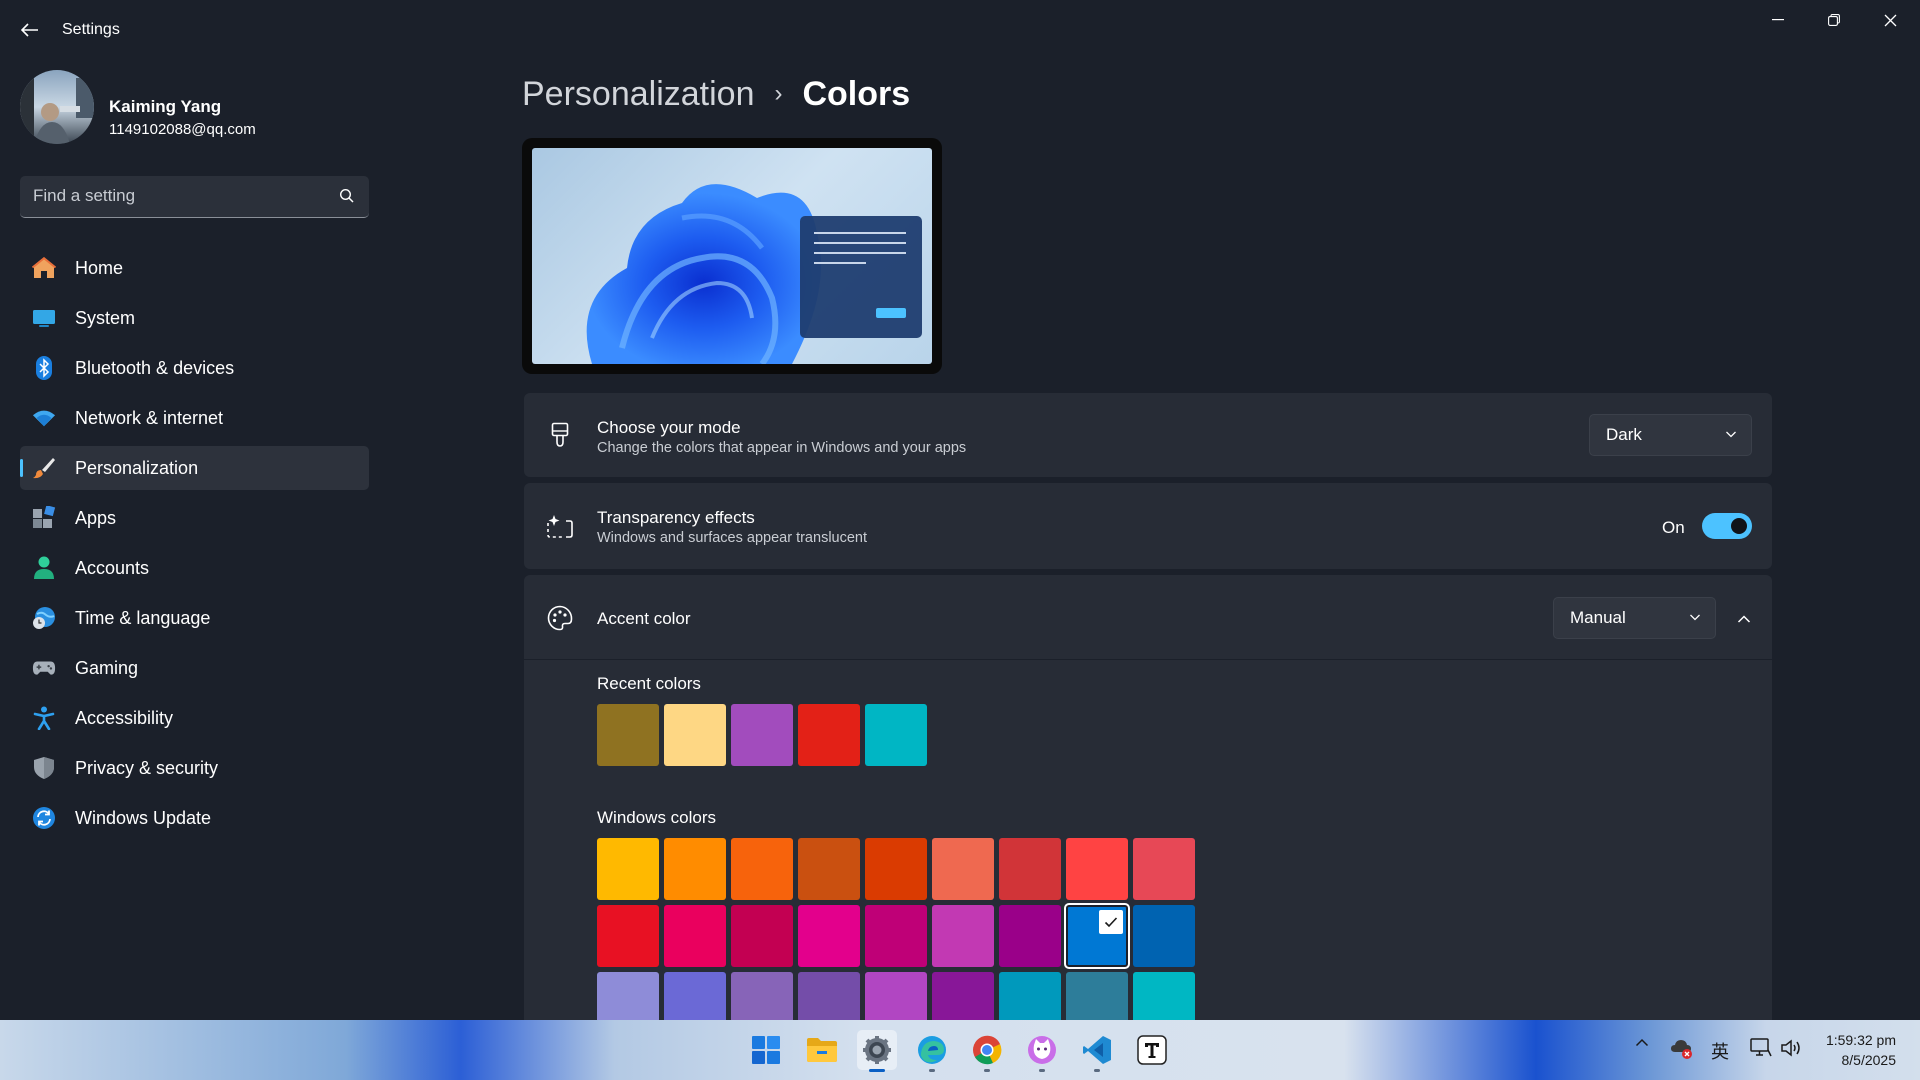 Image resolution: width=1920 pixels, height=1080 pixels. I want to click on search-input, so click(183, 196).